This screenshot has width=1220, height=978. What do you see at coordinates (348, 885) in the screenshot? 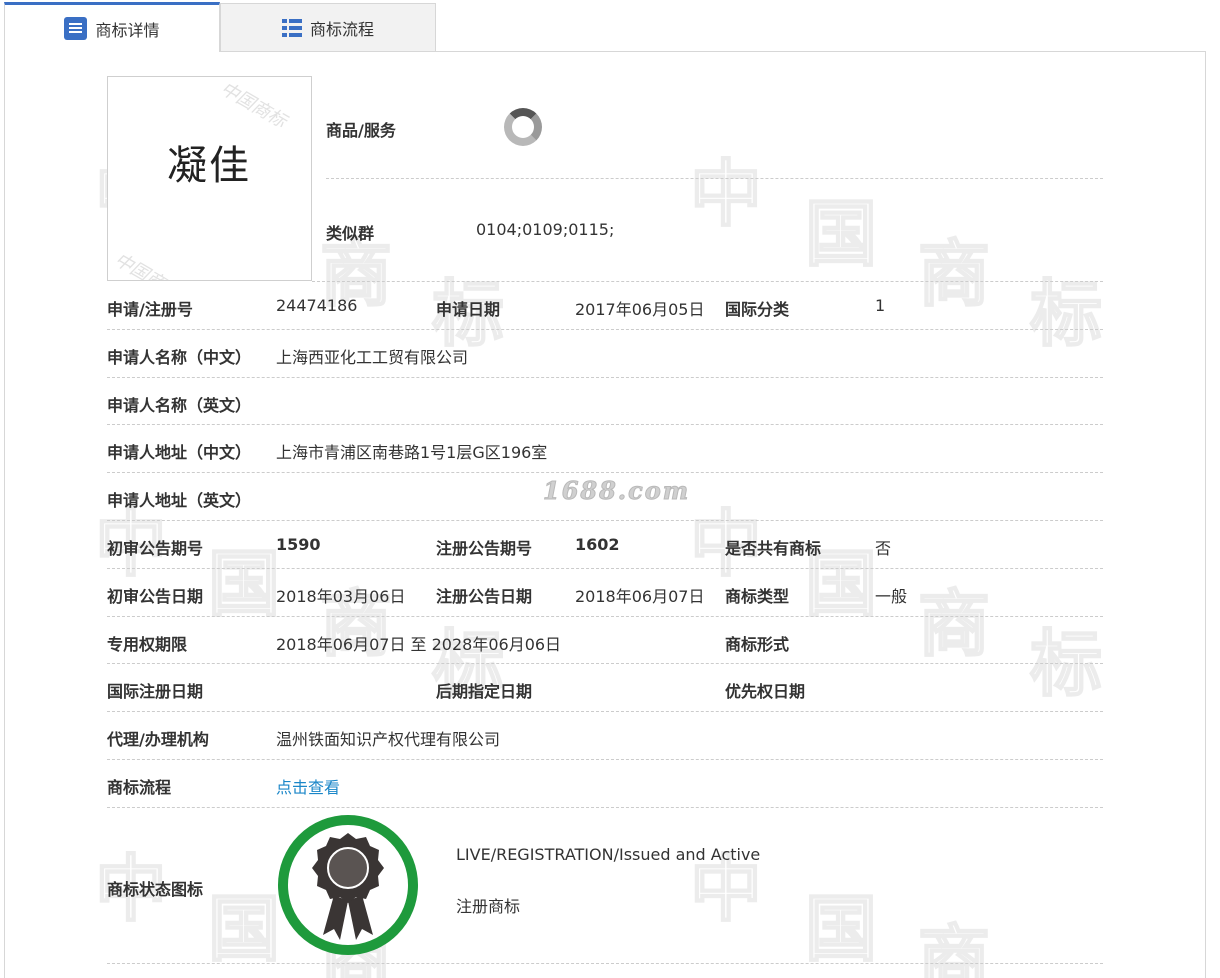
I see `registered-status-badge-icon` at bounding box center [348, 885].